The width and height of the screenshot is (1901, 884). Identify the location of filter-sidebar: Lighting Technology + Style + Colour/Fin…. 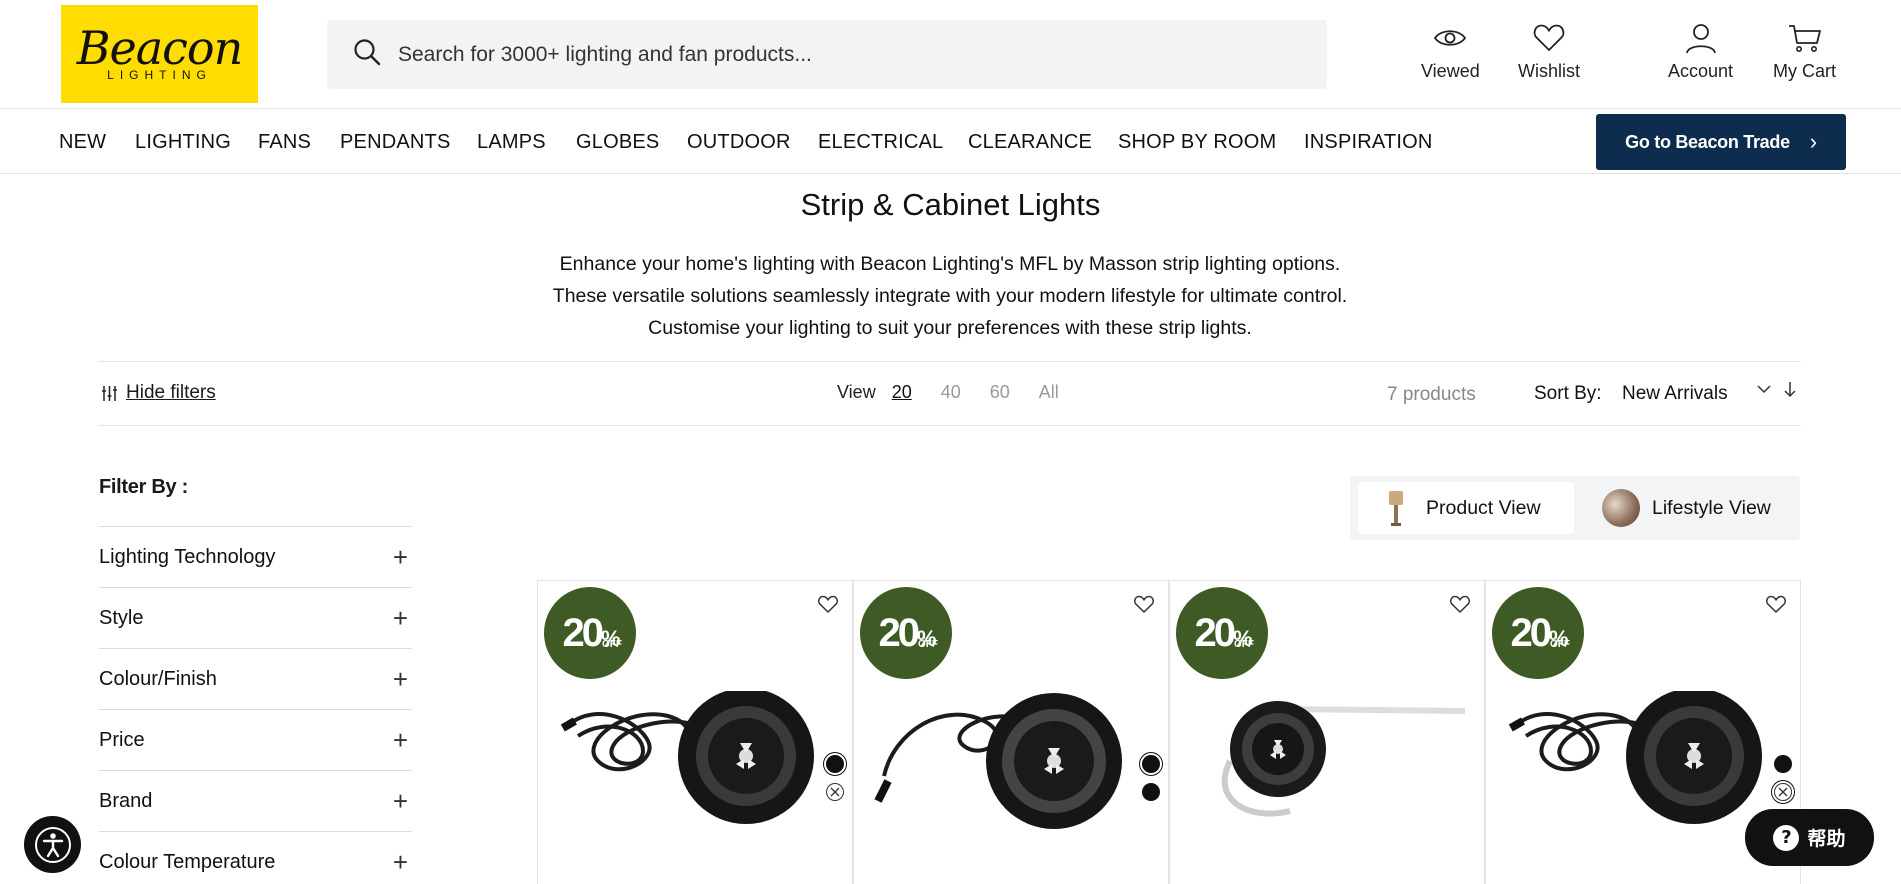
(255, 705).